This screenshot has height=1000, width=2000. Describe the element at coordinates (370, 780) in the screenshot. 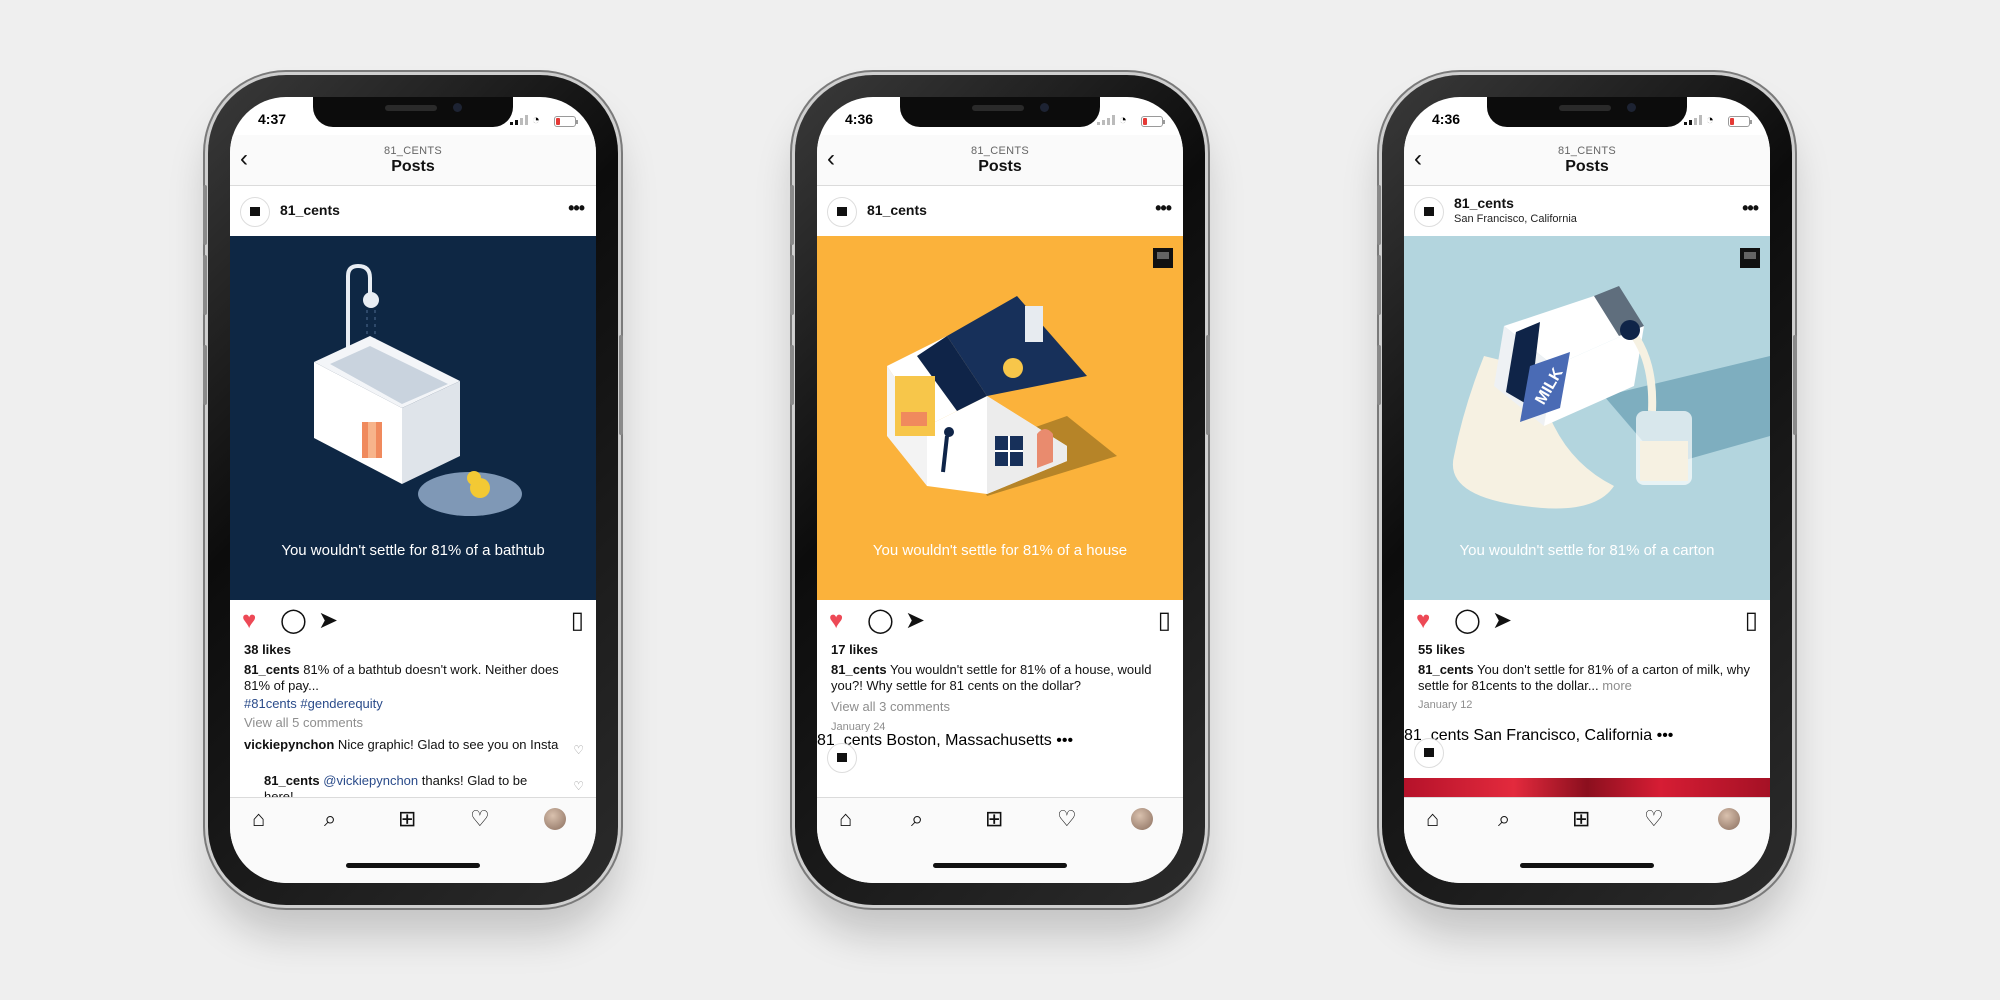

I see `reply-mention: @vickiepynchon` at that location.